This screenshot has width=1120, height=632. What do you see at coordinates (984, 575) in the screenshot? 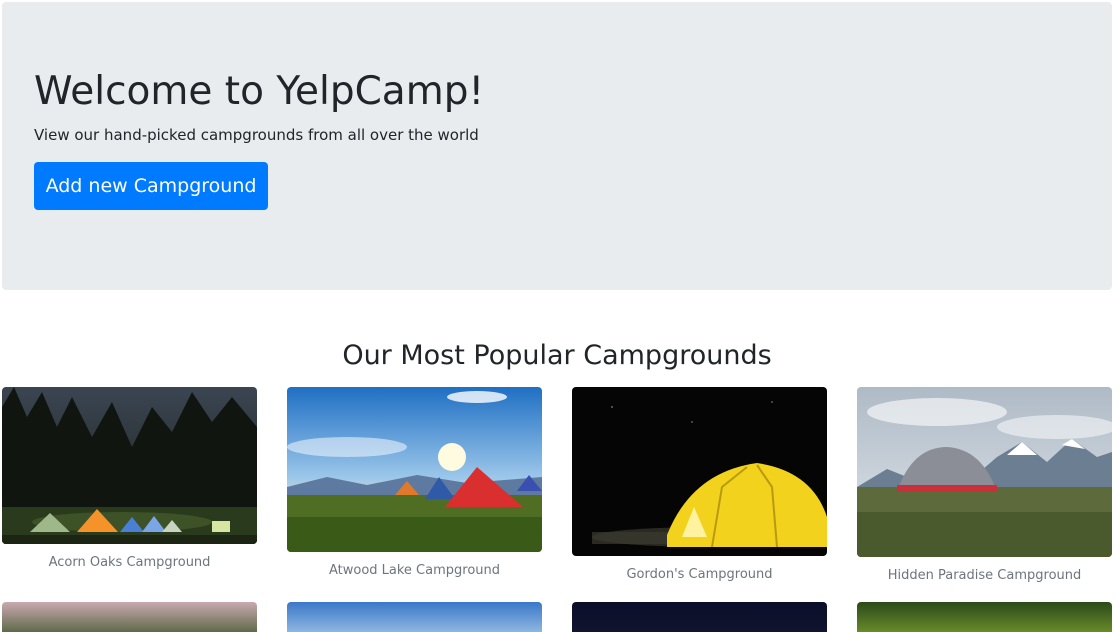
I see `campground-name: Hidden Paradise Campground` at bounding box center [984, 575].